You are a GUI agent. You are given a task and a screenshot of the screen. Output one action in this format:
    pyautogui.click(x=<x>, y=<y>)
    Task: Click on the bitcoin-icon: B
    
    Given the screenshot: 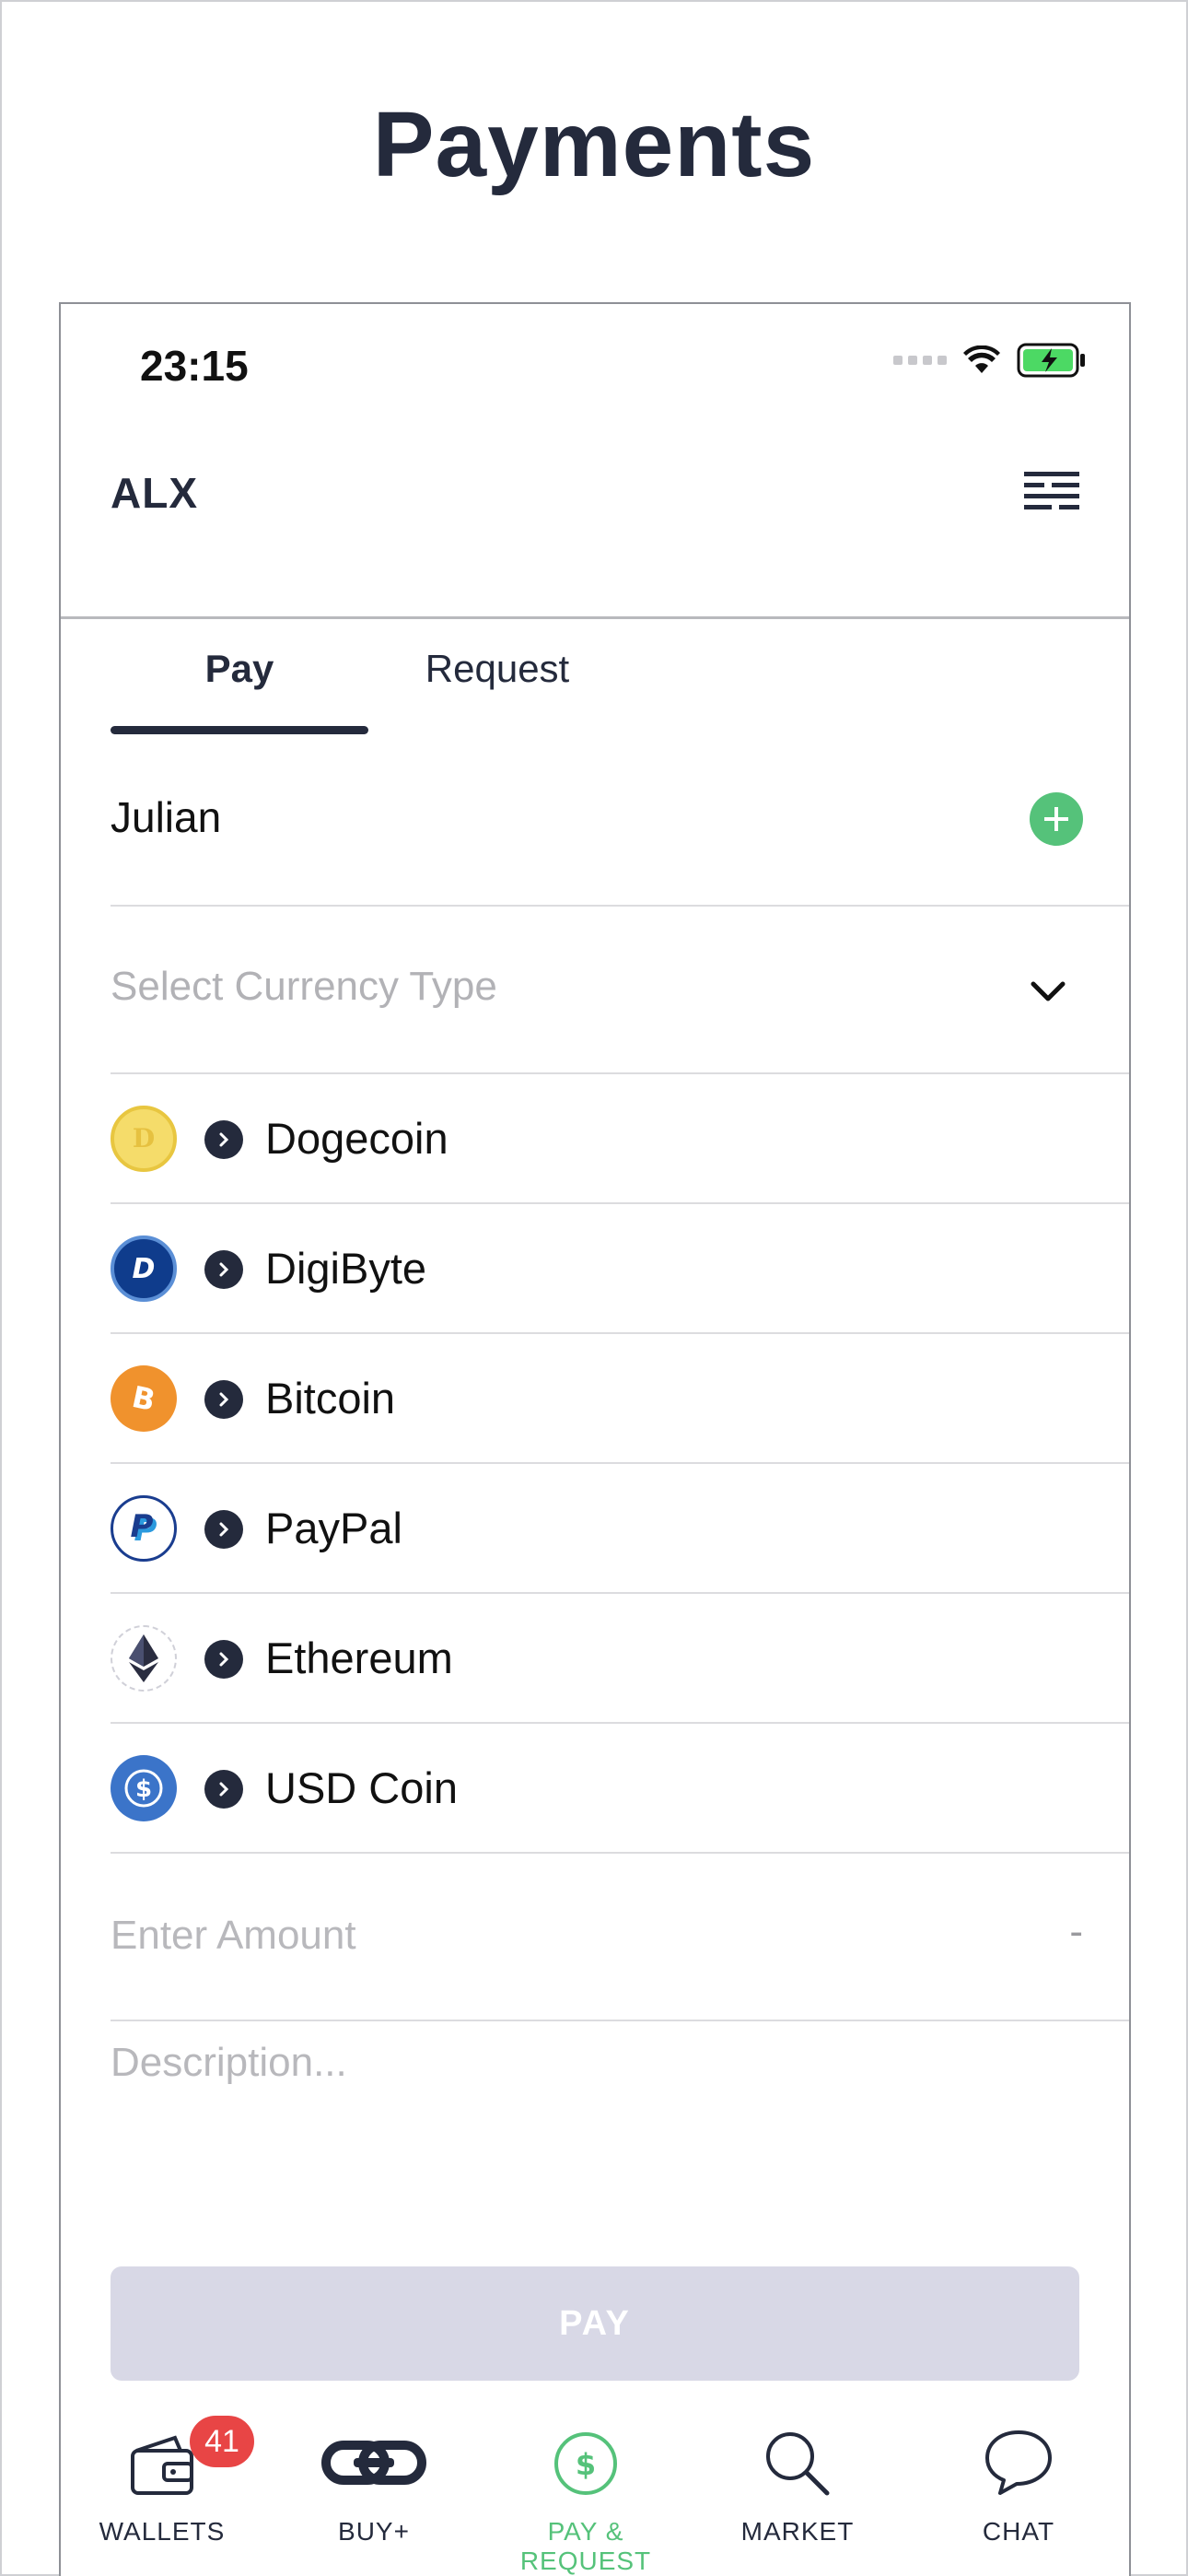 What is the action you would take?
    pyautogui.click(x=144, y=1398)
    